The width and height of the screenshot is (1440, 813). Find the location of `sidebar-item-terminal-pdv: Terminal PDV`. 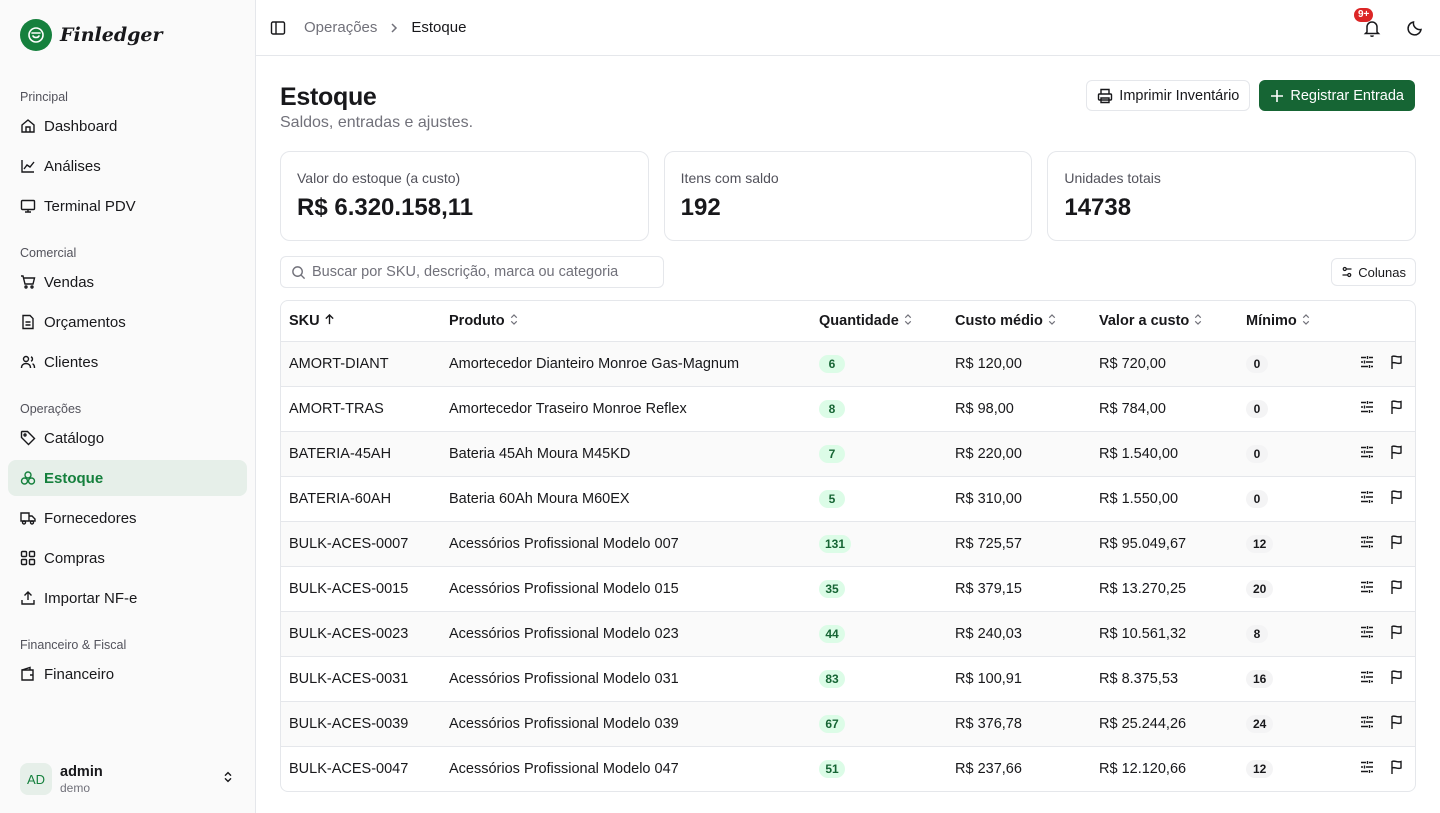

sidebar-item-terminal-pdv: Terminal PDV is located at coordinates (127, 206).